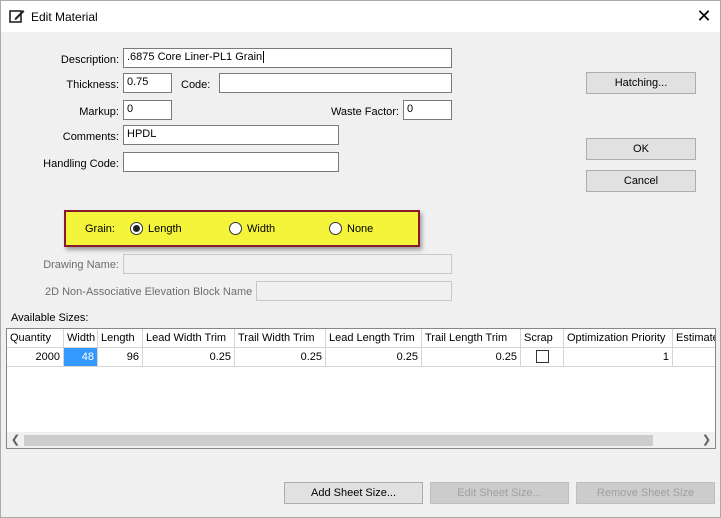 Image resolution: width=721 pixels, height=518 pixels. What do you see at coordinates (64, 17) in the screenshot?
I see `window-title: Edit Material` at bounding box center [64, 17].